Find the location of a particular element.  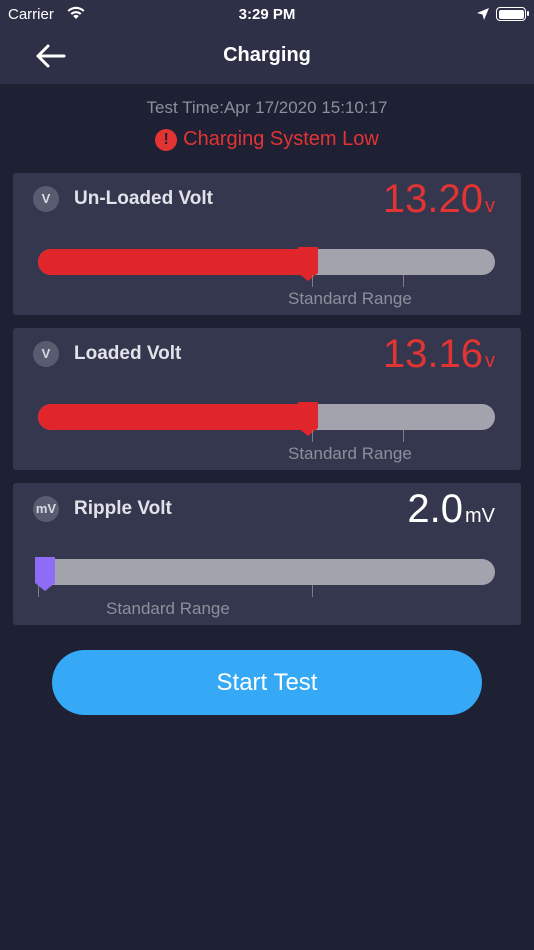

card-label: Loaded Volt is located at coordinates (128, 353).